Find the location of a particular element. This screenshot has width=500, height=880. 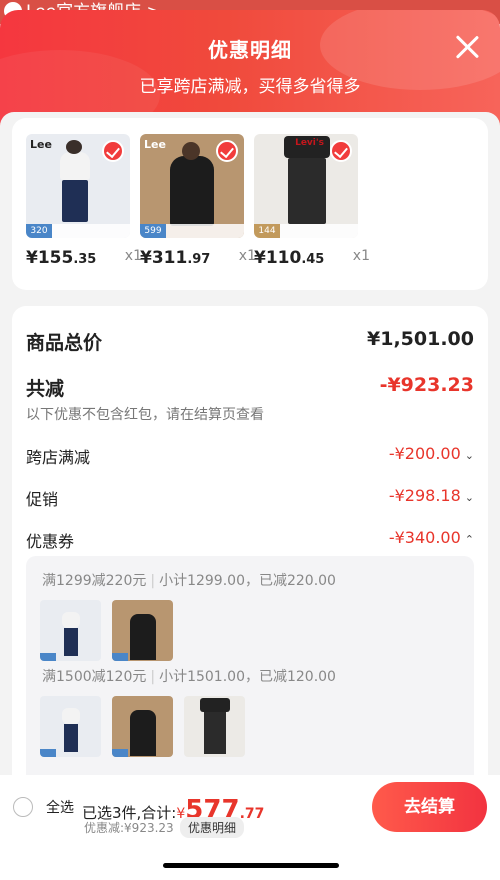

popup-subtitle: 已享跨店满减，买得多省得多 is located at coordinates (250, 87).